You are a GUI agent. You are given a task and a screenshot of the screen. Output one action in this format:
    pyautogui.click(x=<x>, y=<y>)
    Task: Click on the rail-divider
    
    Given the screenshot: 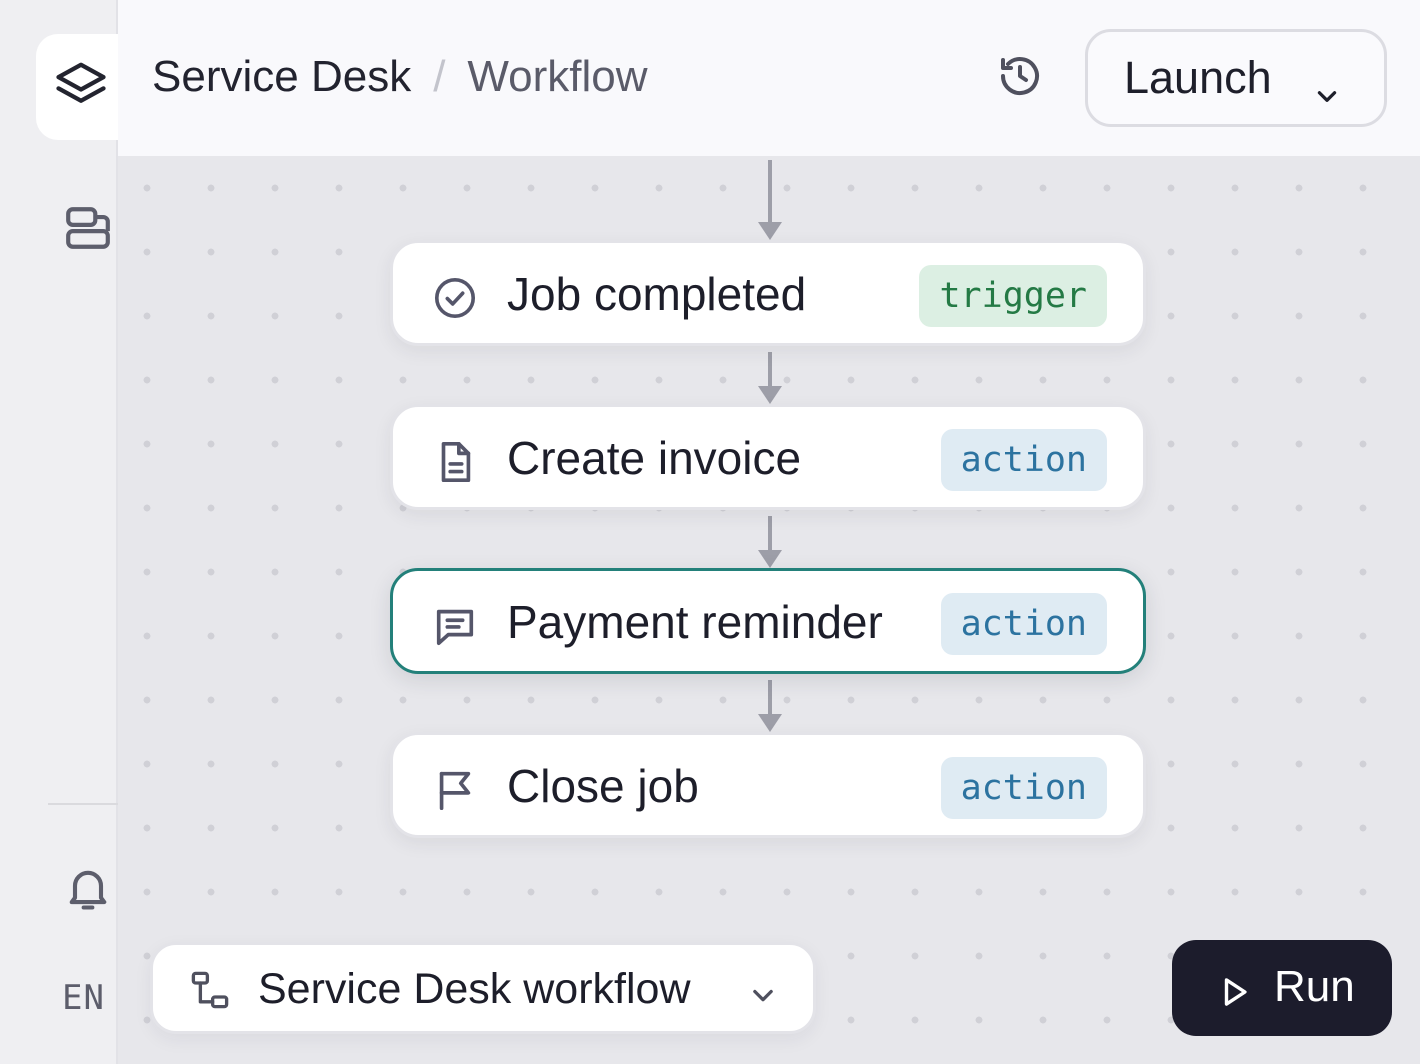 What is the action you would take?
    pyautogui.click(x=83, y=804)
    